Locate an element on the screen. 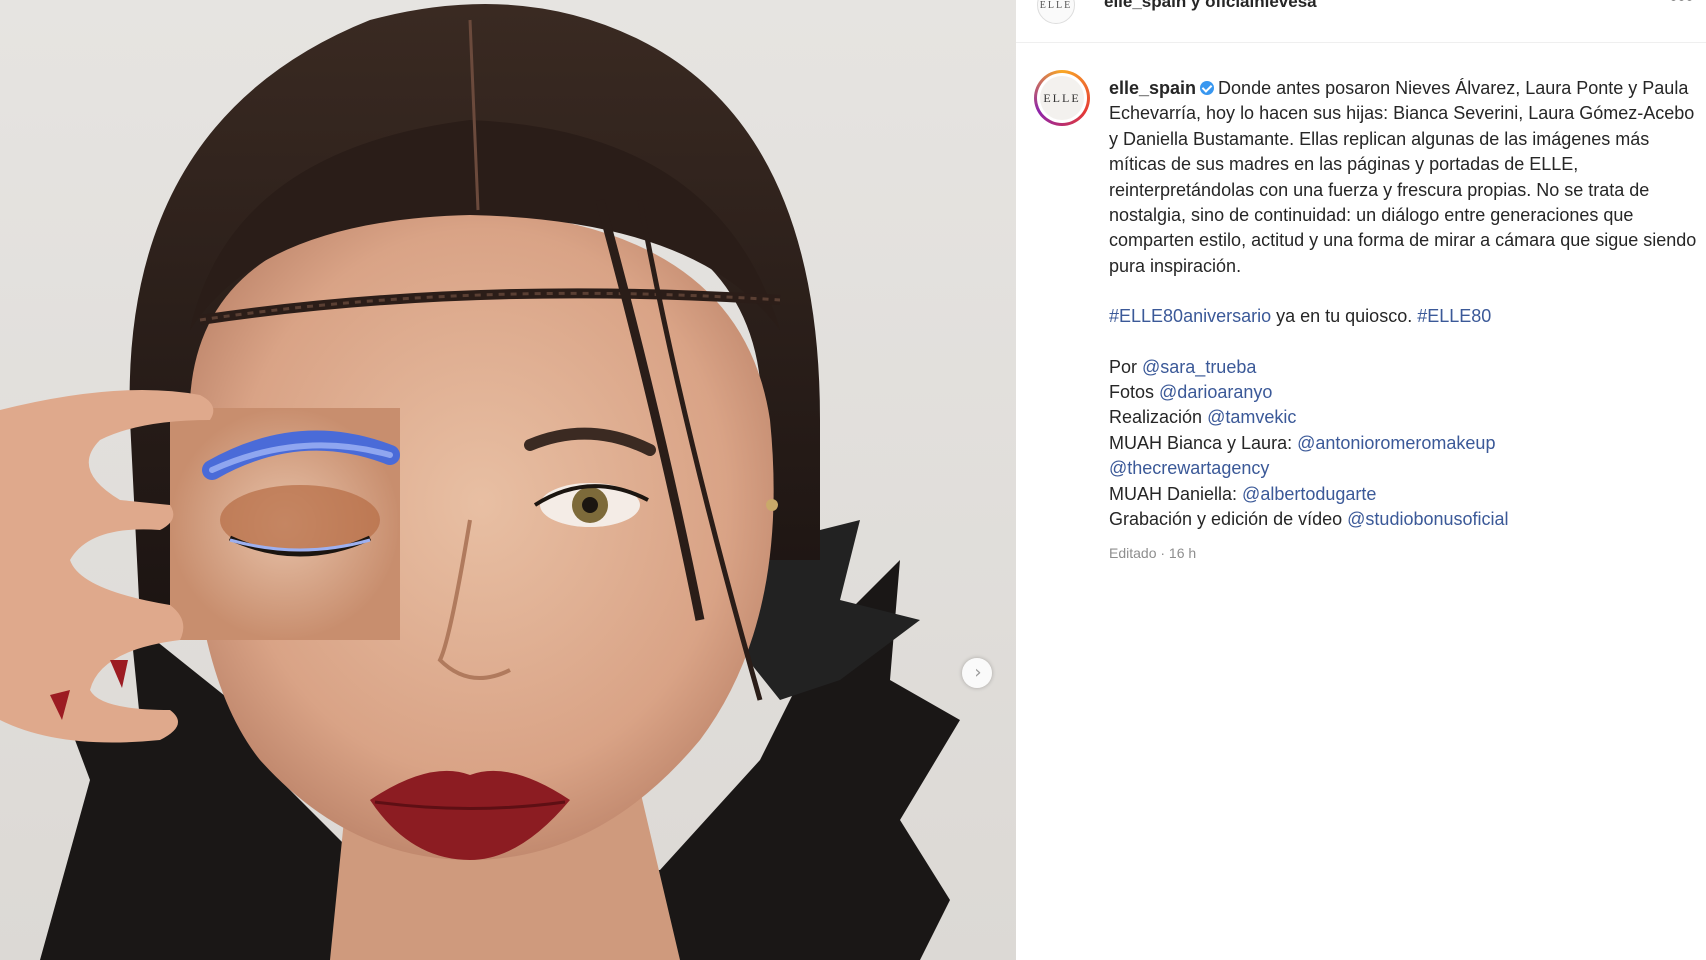 This screenshot has width=1706, height=960. carousel-next-button: › is located at coordinates (977, 673).